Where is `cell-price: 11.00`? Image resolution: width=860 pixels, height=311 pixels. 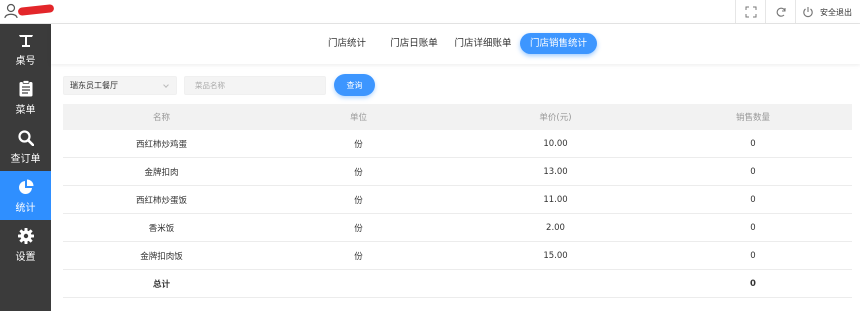
cell-price: 11.00 is located at coordinates (555, 199).